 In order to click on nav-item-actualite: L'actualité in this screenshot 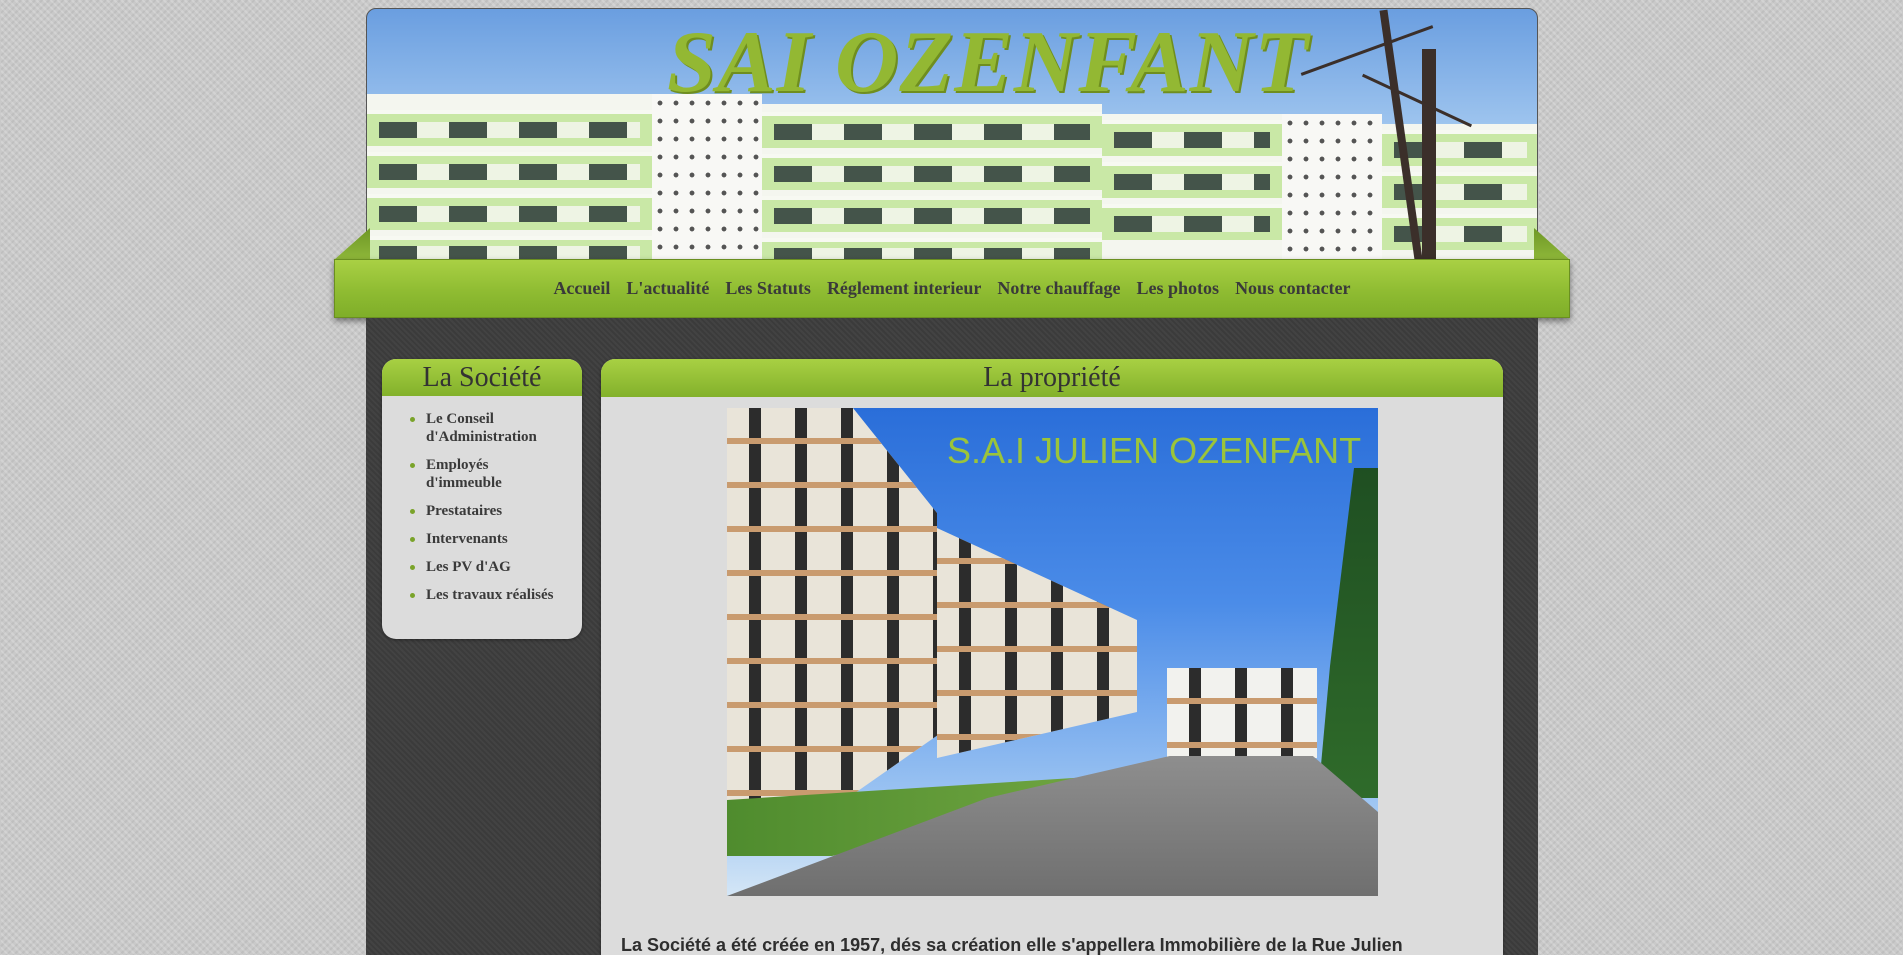, I will do `click(667, 288)`.